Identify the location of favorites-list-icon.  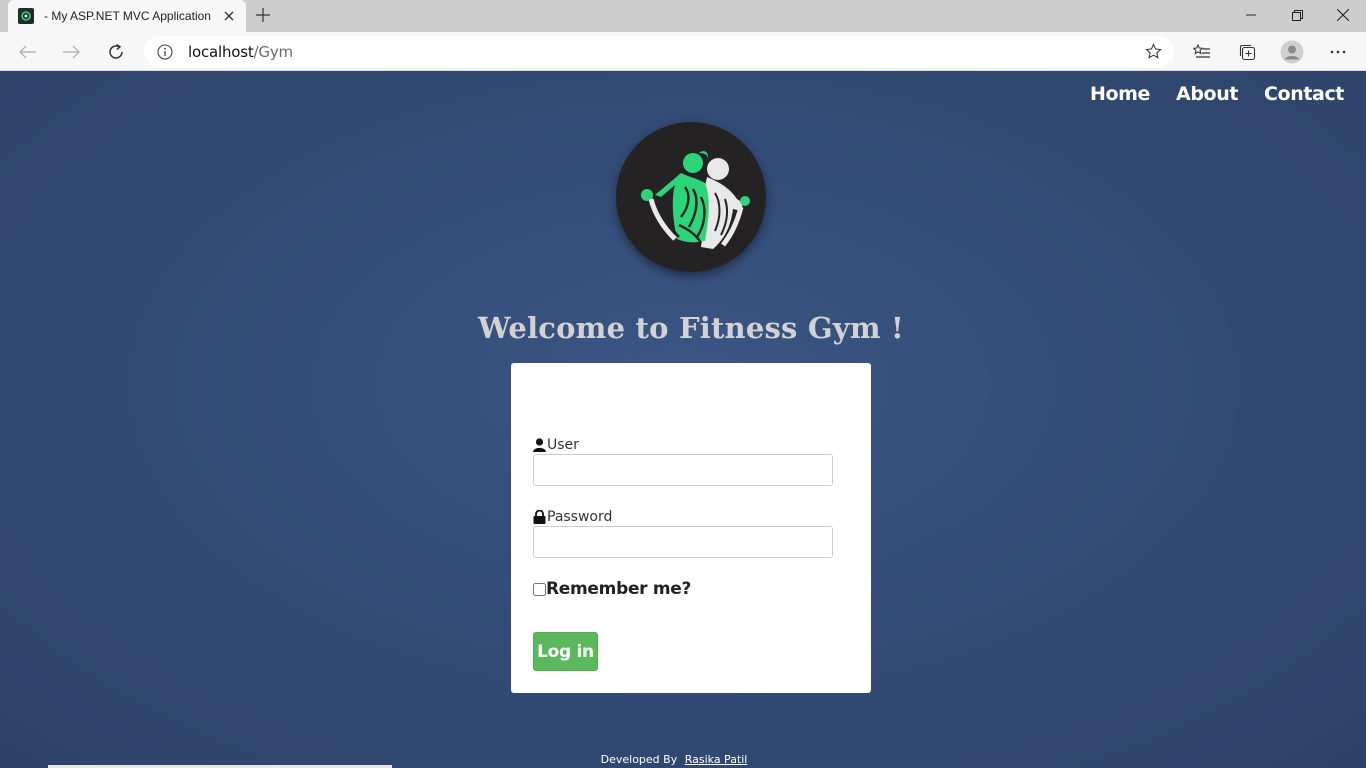
(1202, 52).